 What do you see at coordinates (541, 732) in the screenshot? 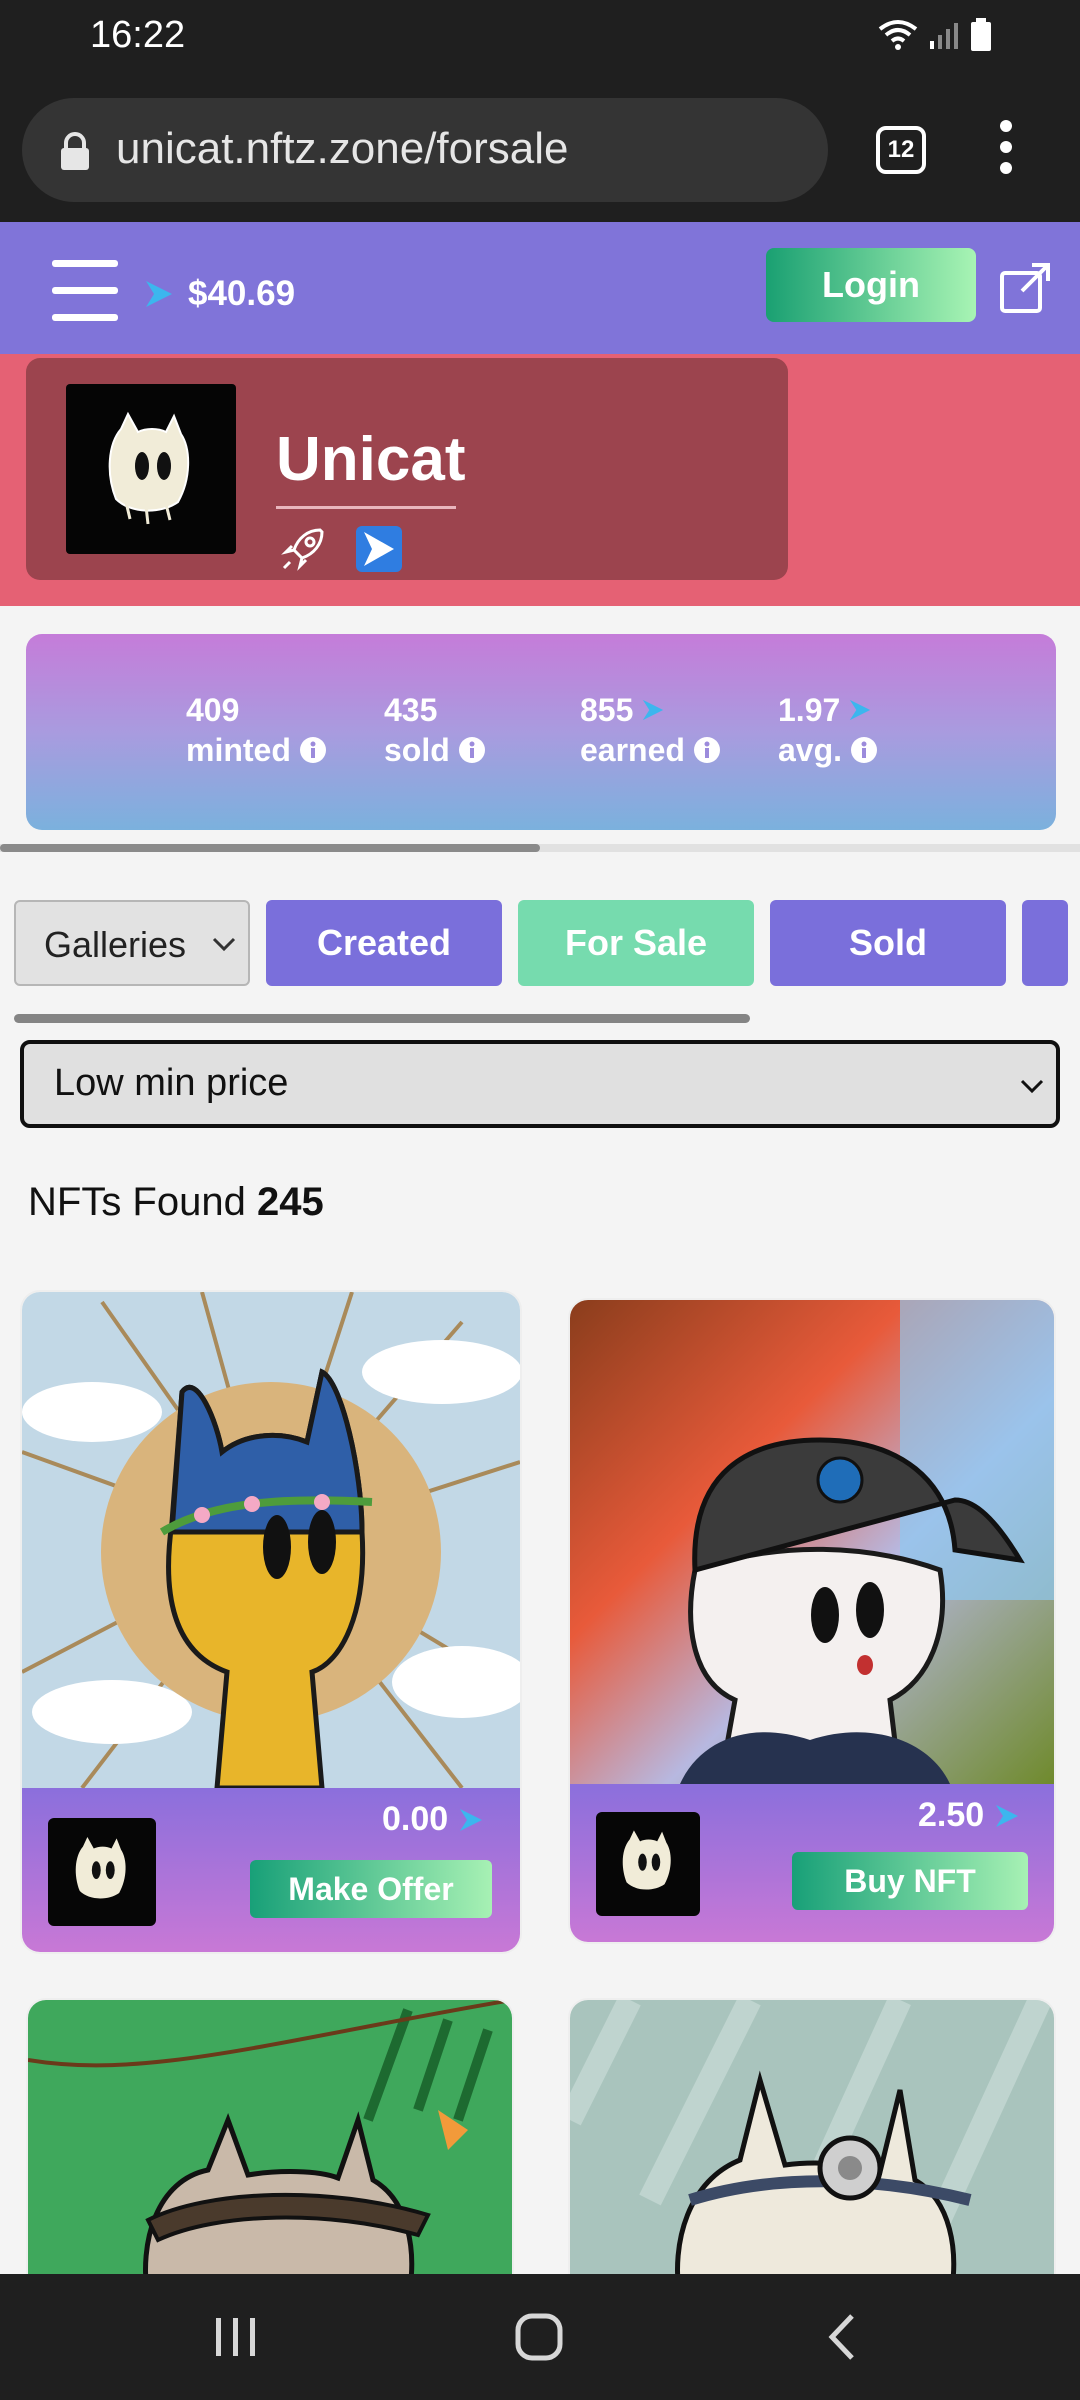
I see `stats-card` at bounding box center [541, 732].